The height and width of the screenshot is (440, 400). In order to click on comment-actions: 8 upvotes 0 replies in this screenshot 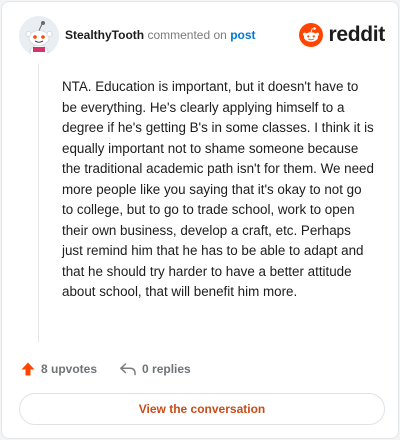, I will do `click(116, 369)`.